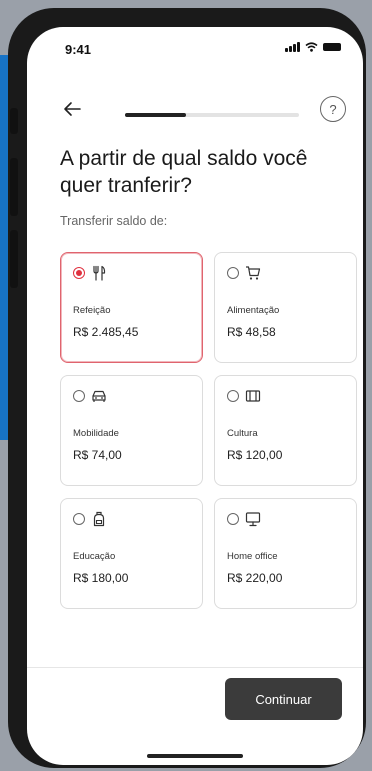  Describe the element at coordinates (253, 396) in the screenshot. I see `ticket-icon` at that location.